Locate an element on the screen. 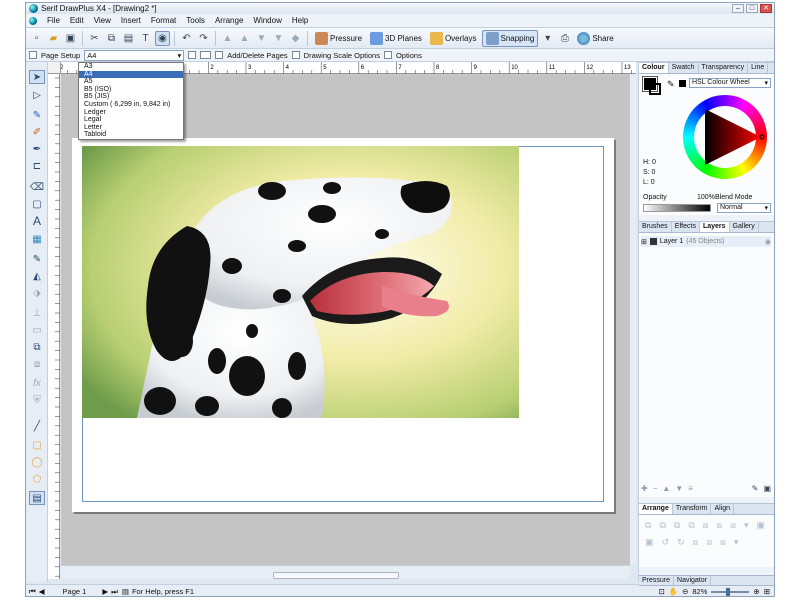 The width and height of the screenshot is (800, 600). zoom-tool-icon: ⊡ is located at coordinates (661, 591).